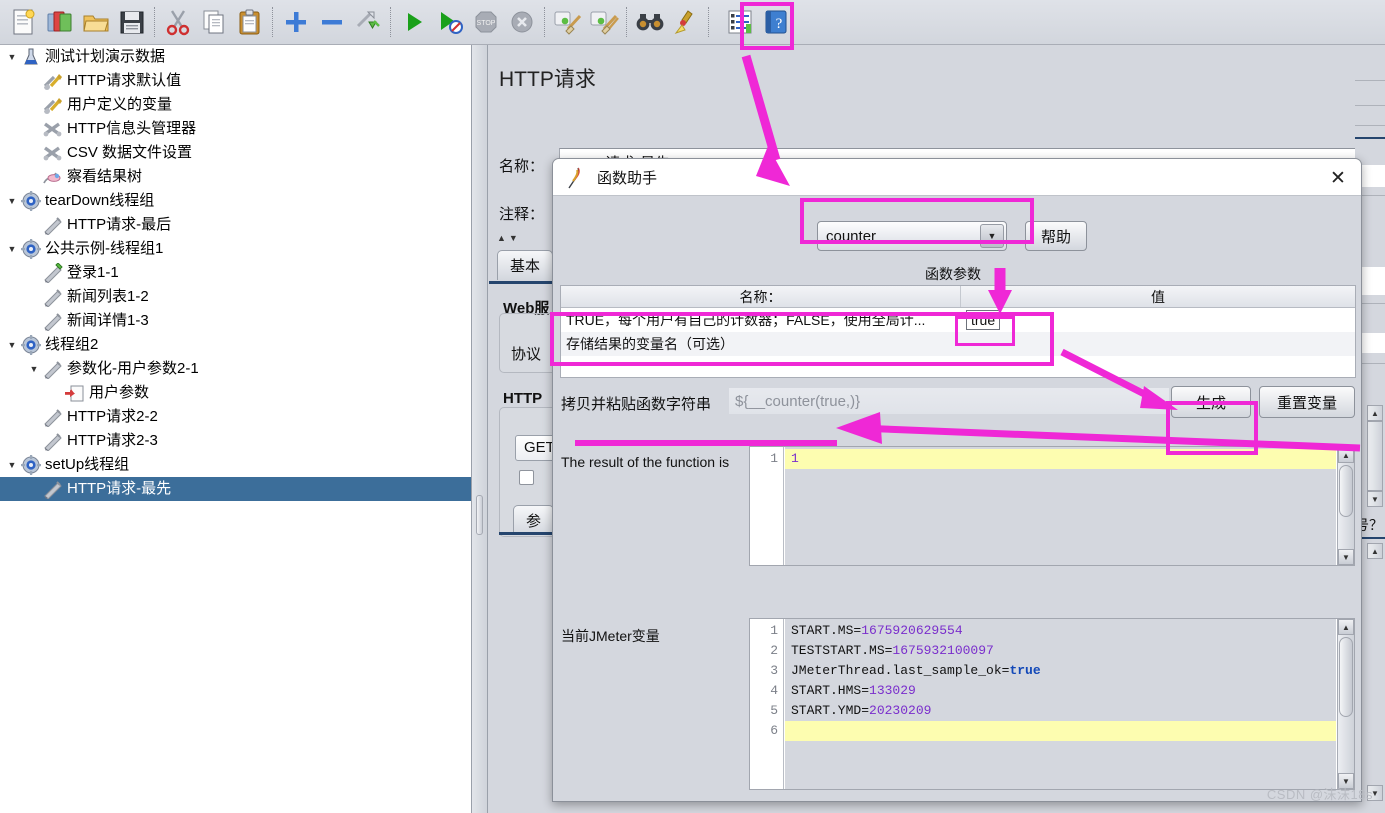  Describe the element at coordinates (53, 489) in the screenshot. I see `http-sampler-icon` at that location.